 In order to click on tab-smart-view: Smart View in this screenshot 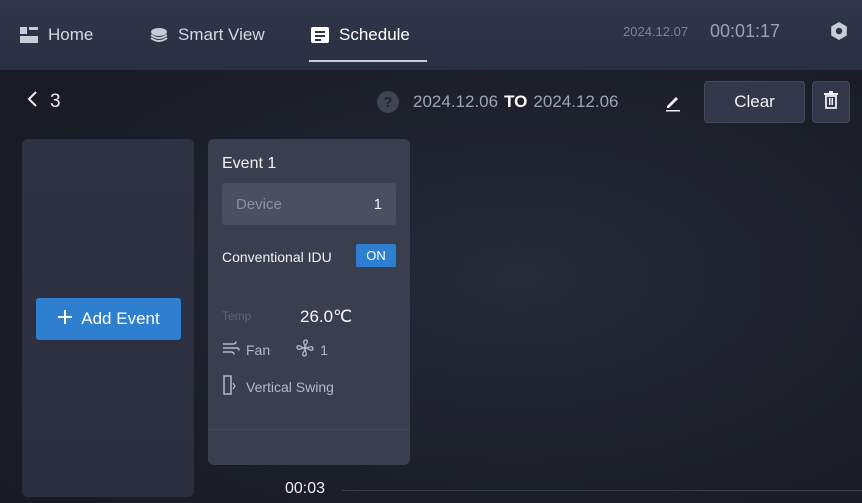, I will do `click(206, 35)`.